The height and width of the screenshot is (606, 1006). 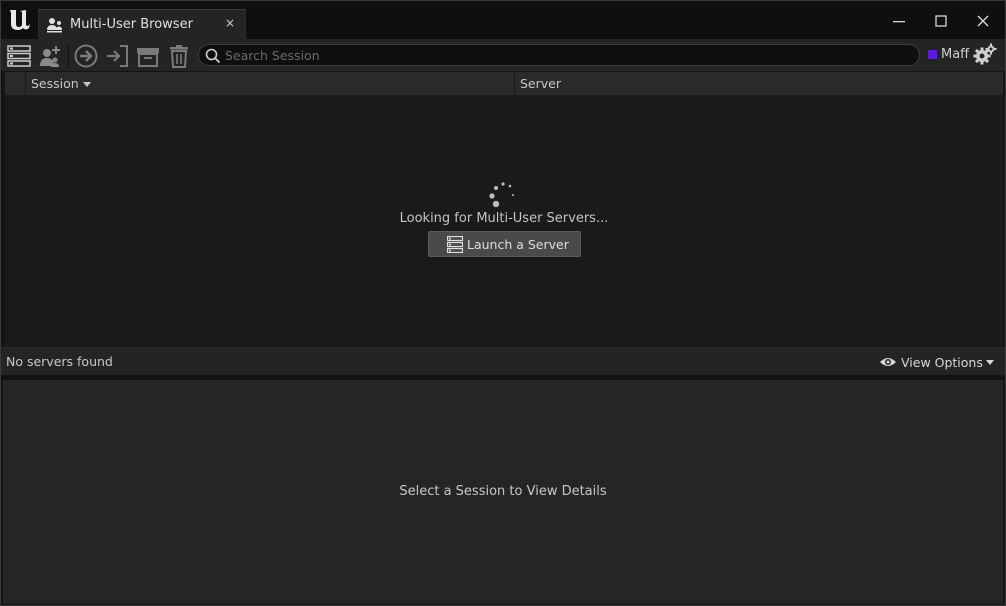 I want to click on launch-server-button: Launch a Server, so click(x=504, y=244).